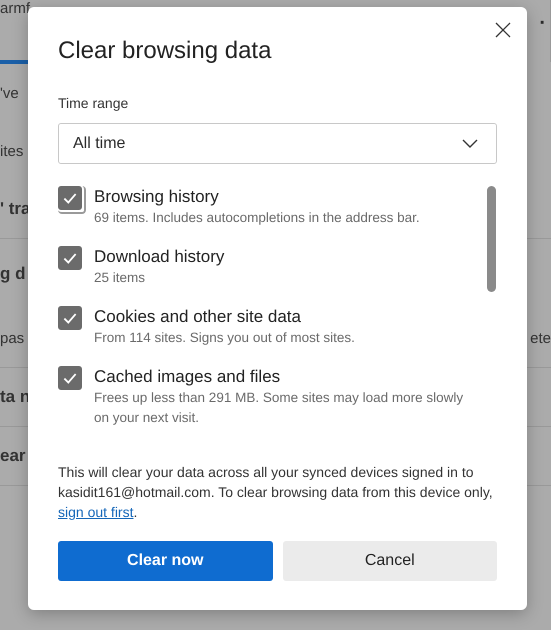  What do you see at coordinates (491, 239) in the screenshot?
I see `scrollbar-thumb` at bounding box center [491, 239].